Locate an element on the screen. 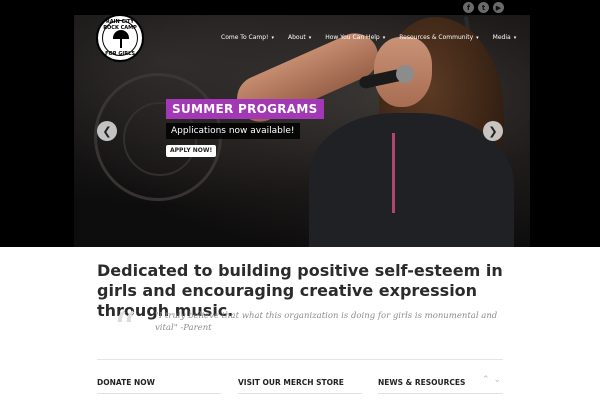  chevron-up-icon: ⌃ is located at coordinates (486, 380).